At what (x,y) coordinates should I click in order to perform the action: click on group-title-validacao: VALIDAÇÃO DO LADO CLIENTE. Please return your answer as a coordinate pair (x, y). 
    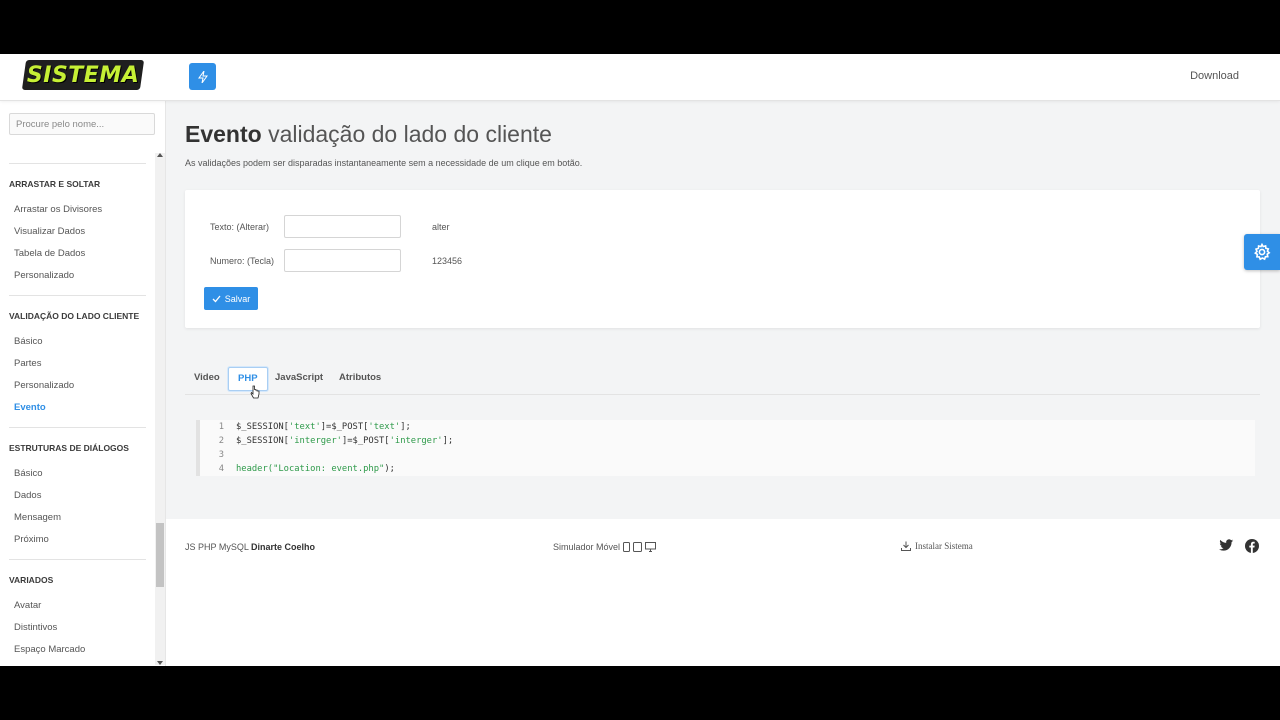
    Looking at the image, I should click on (74, 316).